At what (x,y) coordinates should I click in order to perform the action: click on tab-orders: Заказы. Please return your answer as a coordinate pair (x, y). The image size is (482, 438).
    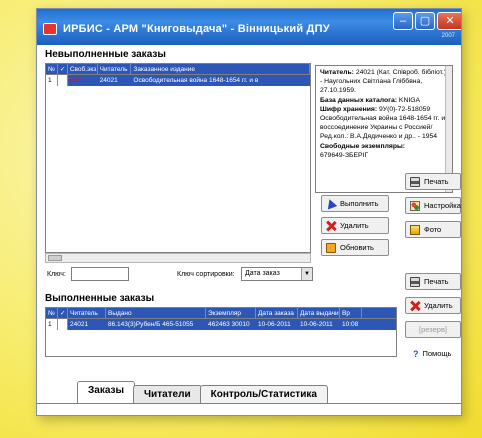
    Looking at the image, I should click on (106, 392).